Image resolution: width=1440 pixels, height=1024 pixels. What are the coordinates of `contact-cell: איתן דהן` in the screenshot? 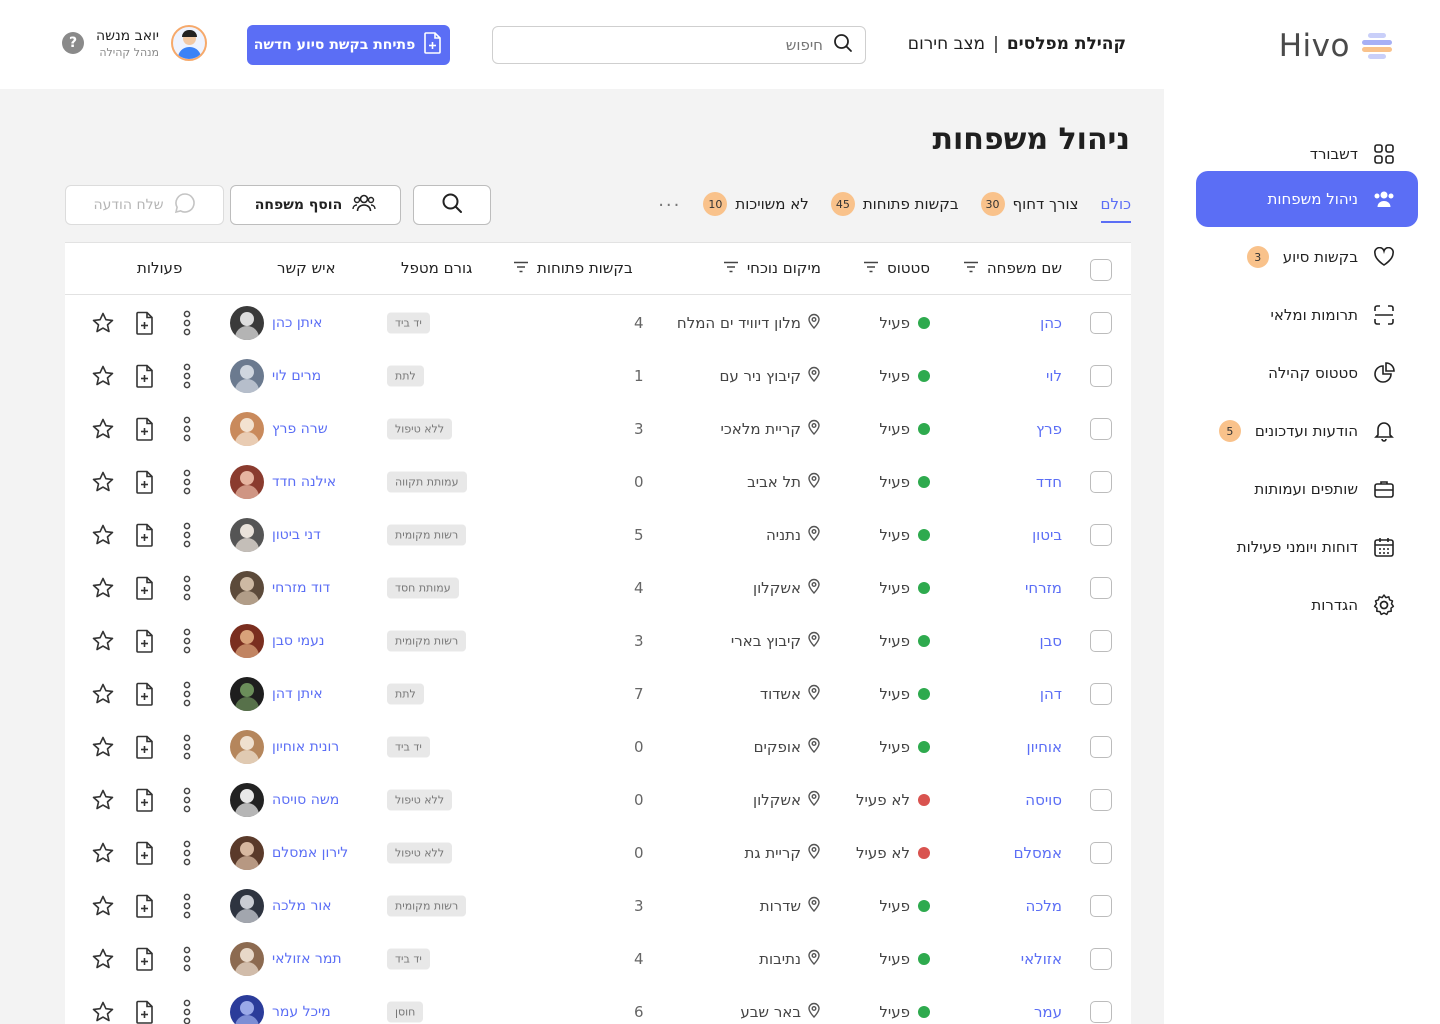 It's located at (276, 693).